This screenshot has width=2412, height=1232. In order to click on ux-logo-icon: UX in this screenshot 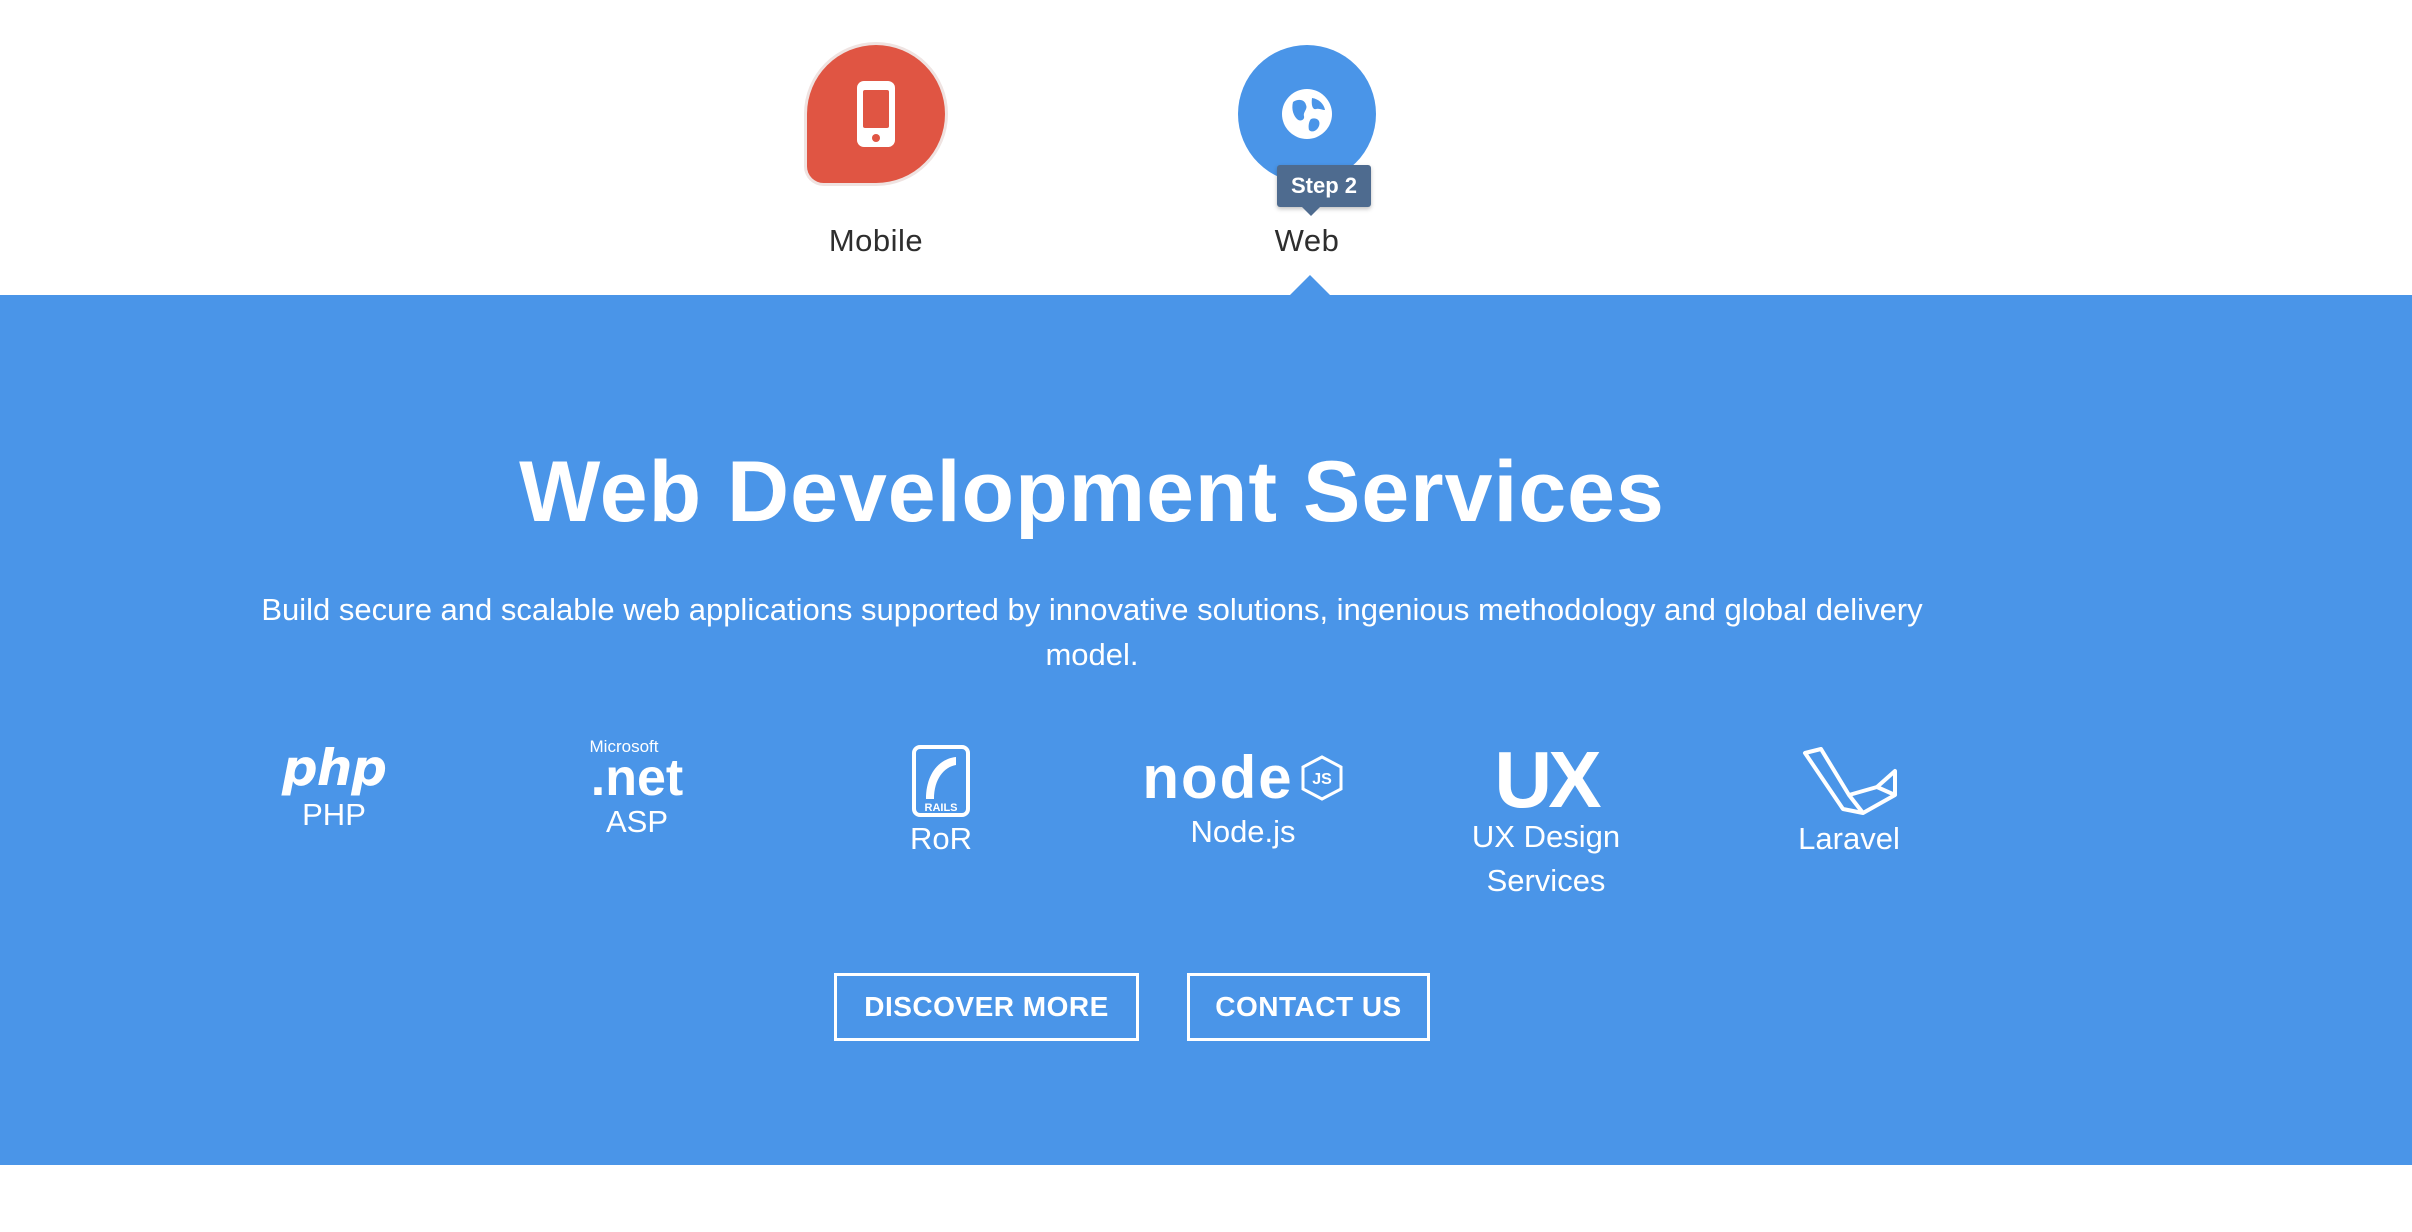, I will do `click(1546, 779)`.